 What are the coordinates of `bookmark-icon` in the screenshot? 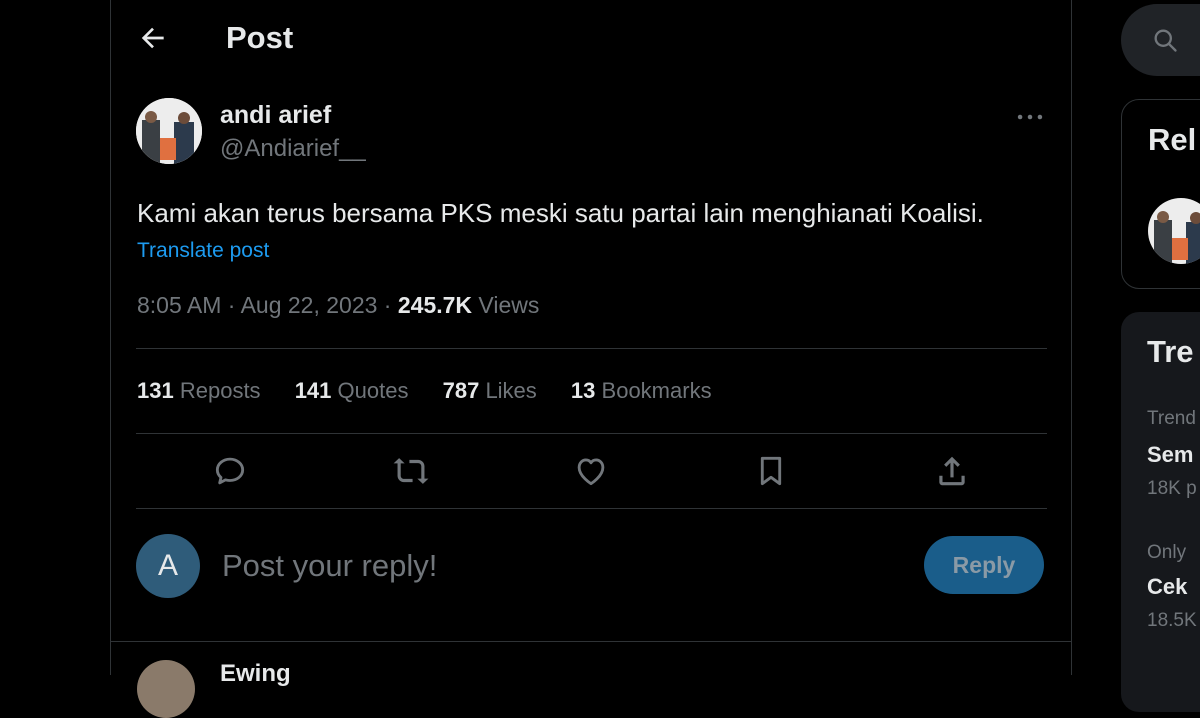 It's located at (771, 471).